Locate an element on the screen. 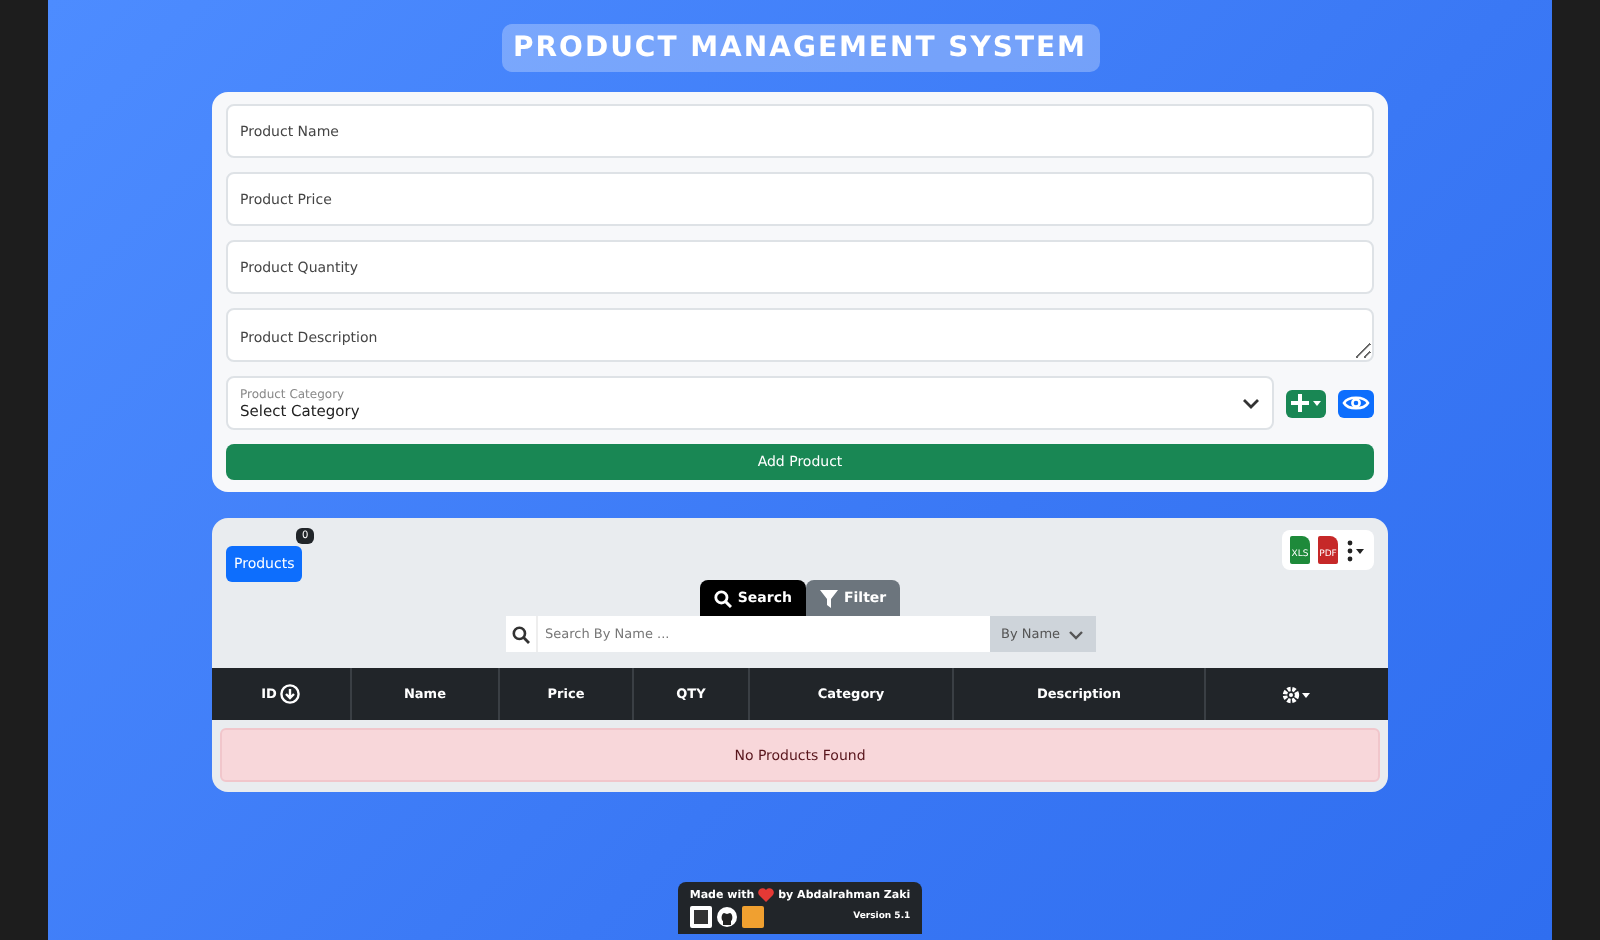 The image size is (1600, 940). filter-icon is located at coordinates (828, 598).